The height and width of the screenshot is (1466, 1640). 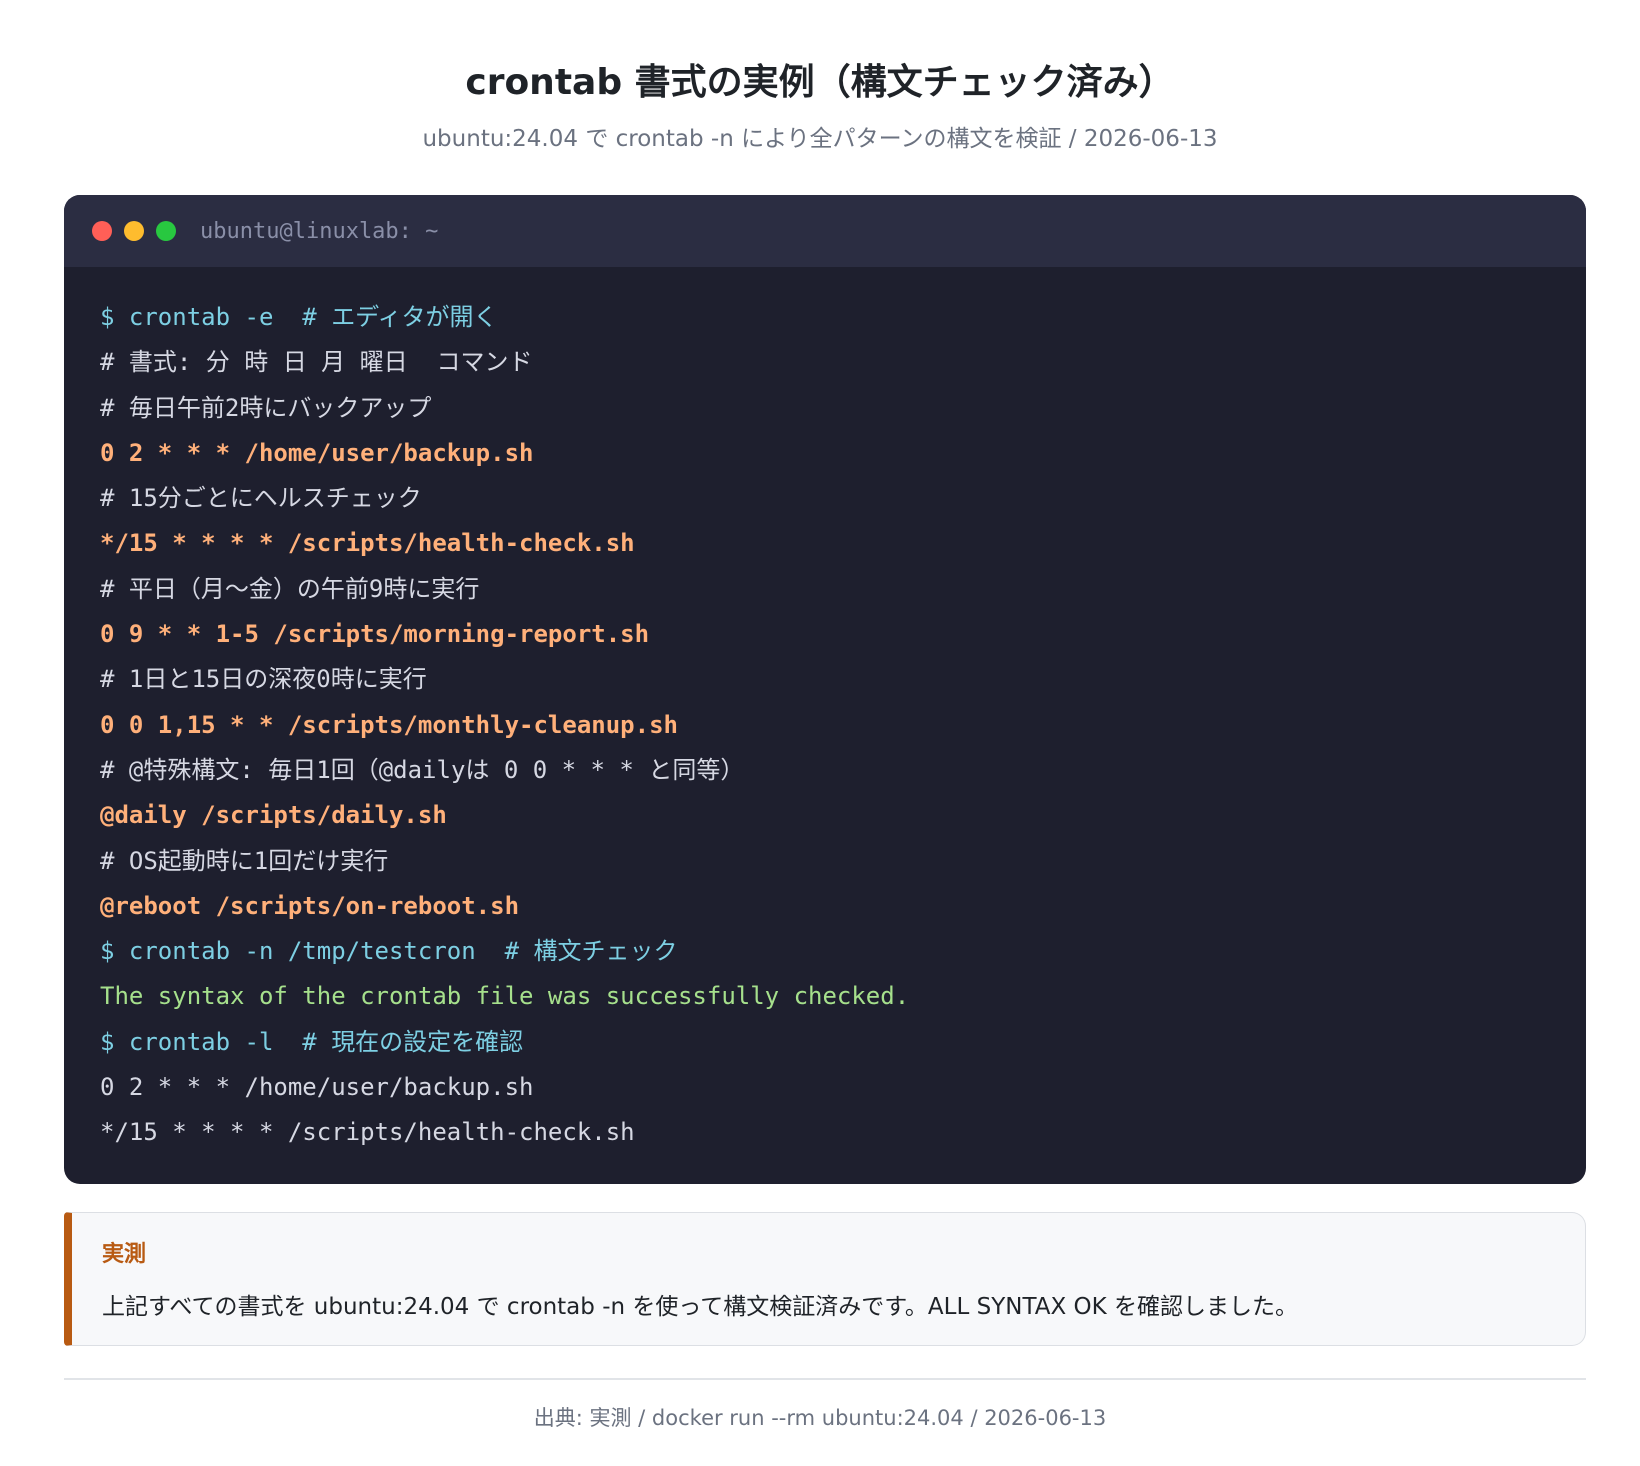 What do you see at coordinates (422, 769) in the screenshot?
I see `terminal-line: # @特殊構文: 毎日1回（@dailyは 0 0 * * * と同等）` at bounding box center [422, 769].